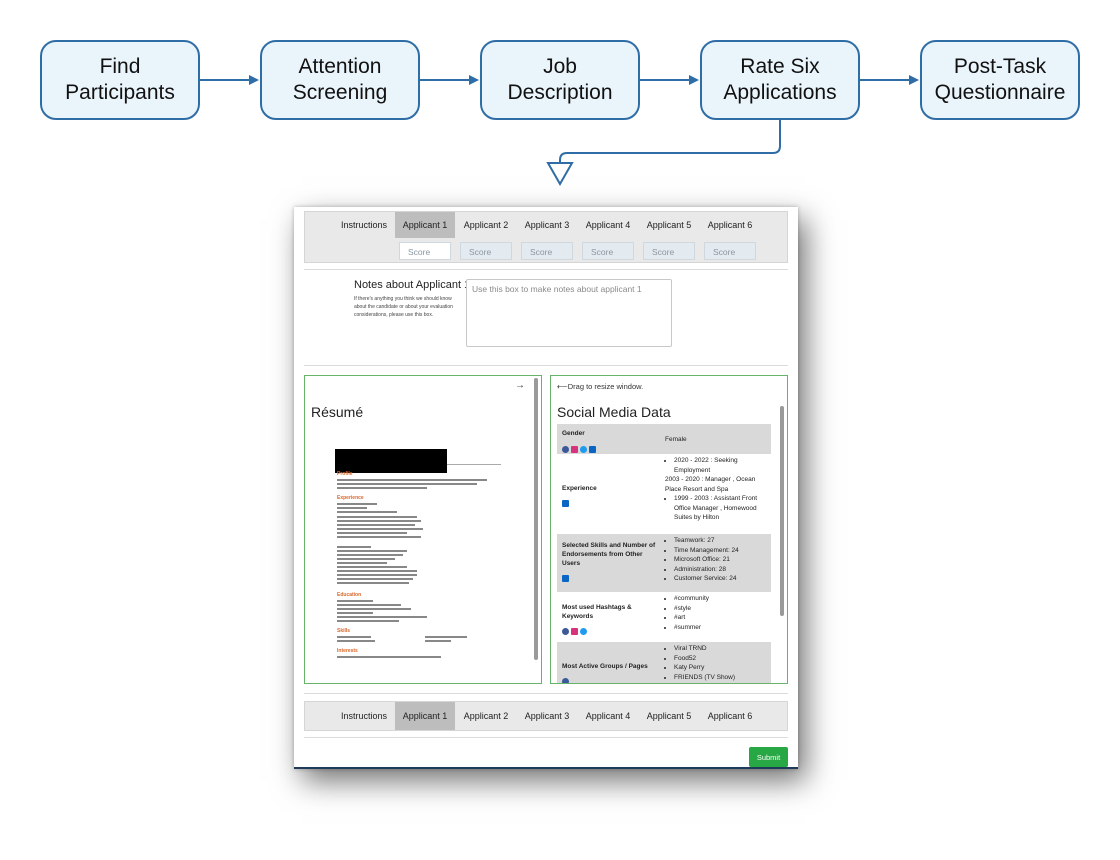 Image resolution: width=1120 pixels, height=860 pixels. Describe the element at coordinates (723, 609) in the screenshot. I see `list-item: #style` at that location.